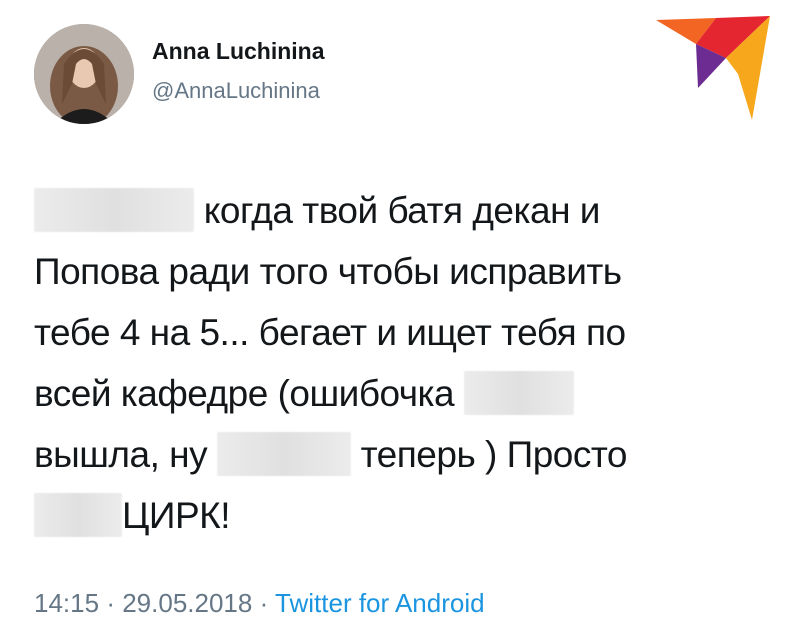 Image resolution: width=785 pixels, height=640 pixels. I want to click on tweet-line: Попова ради того чтобы исправить, so click(328, 271).